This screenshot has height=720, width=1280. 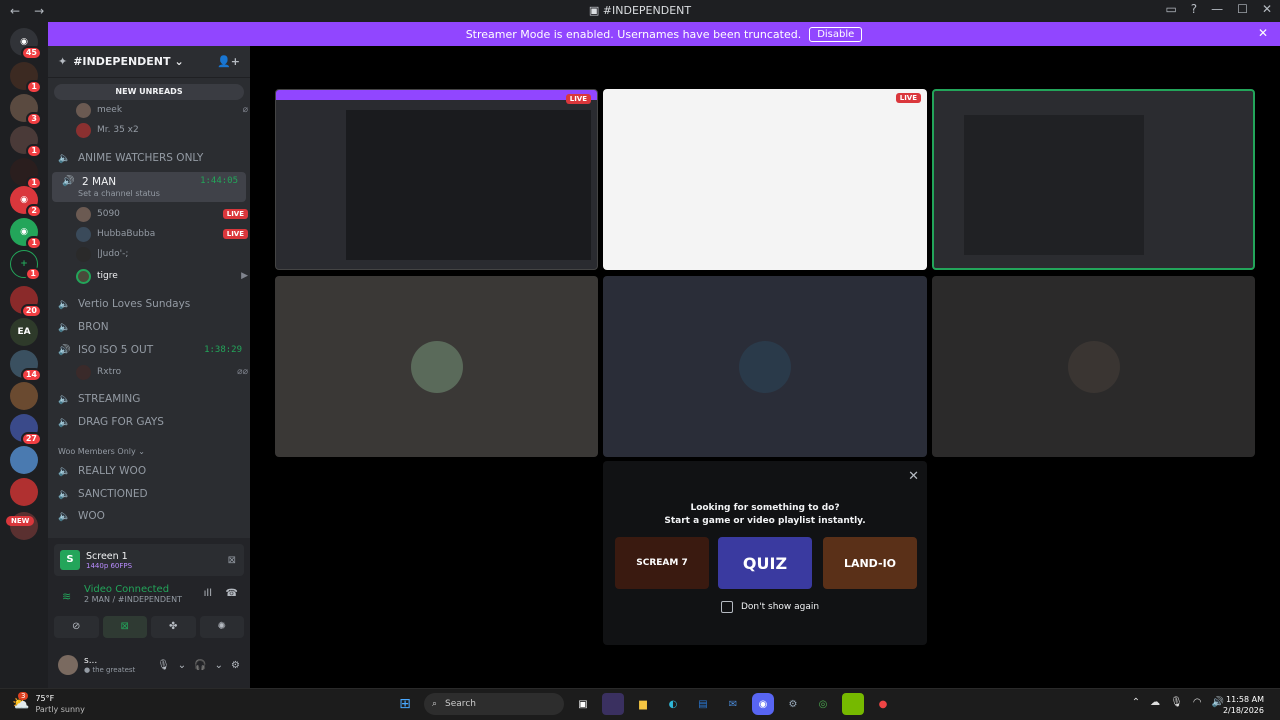 I want to click on checkbox-box, so click(x=727, y=607).